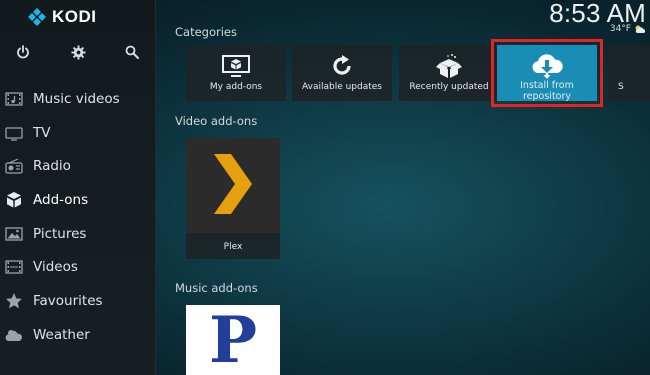  What do you see at coordinates (42, 132) in the screenshot?
I see `sidebar-item-label: TV` at bounding box center [42, 132].